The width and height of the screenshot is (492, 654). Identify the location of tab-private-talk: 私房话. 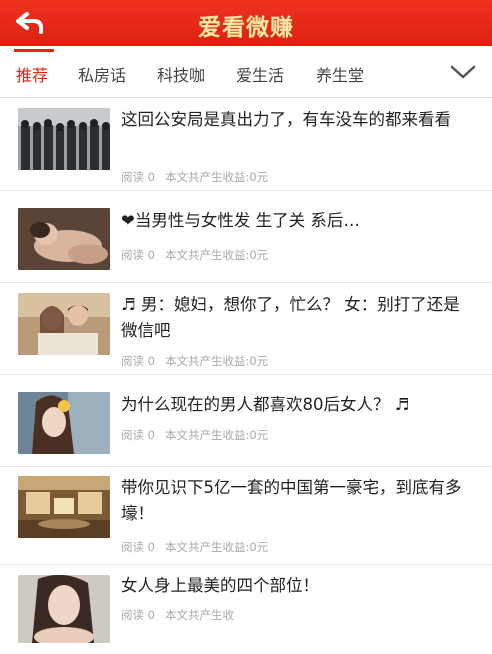
(102, 74).